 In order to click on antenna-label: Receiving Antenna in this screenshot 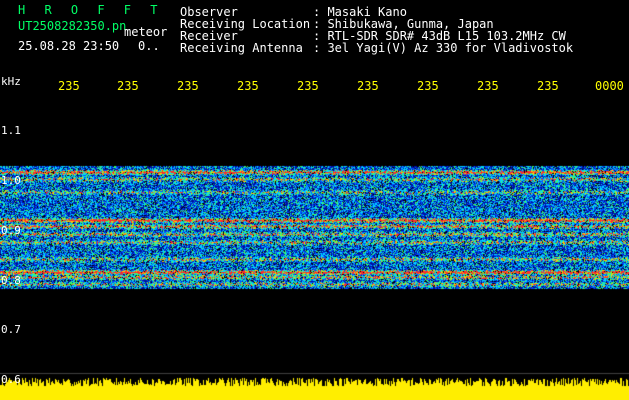, I will do `click(241, 48)`.